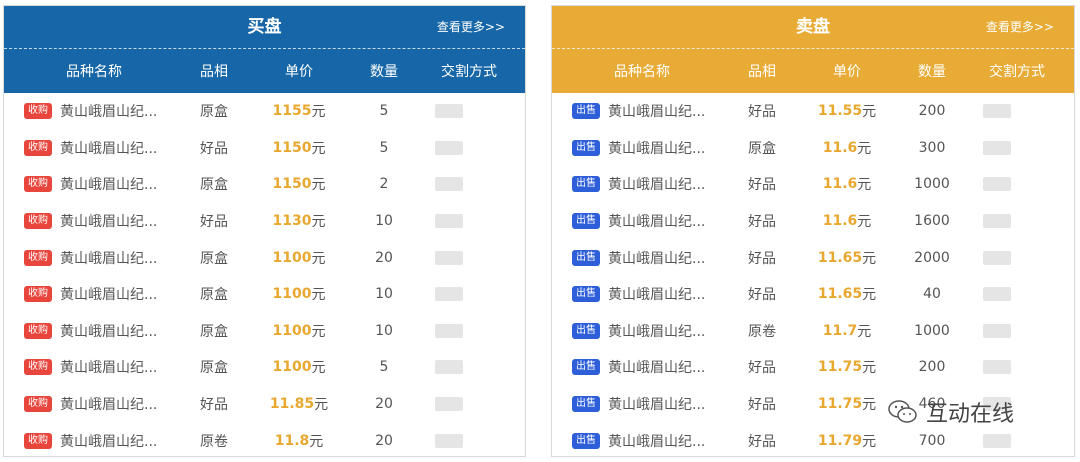 The image size is (1080, 462). What do you see at coordinates (384, 184) in the screenshot?
I see `row-quantity: 2` at bounding box center [384, 184].